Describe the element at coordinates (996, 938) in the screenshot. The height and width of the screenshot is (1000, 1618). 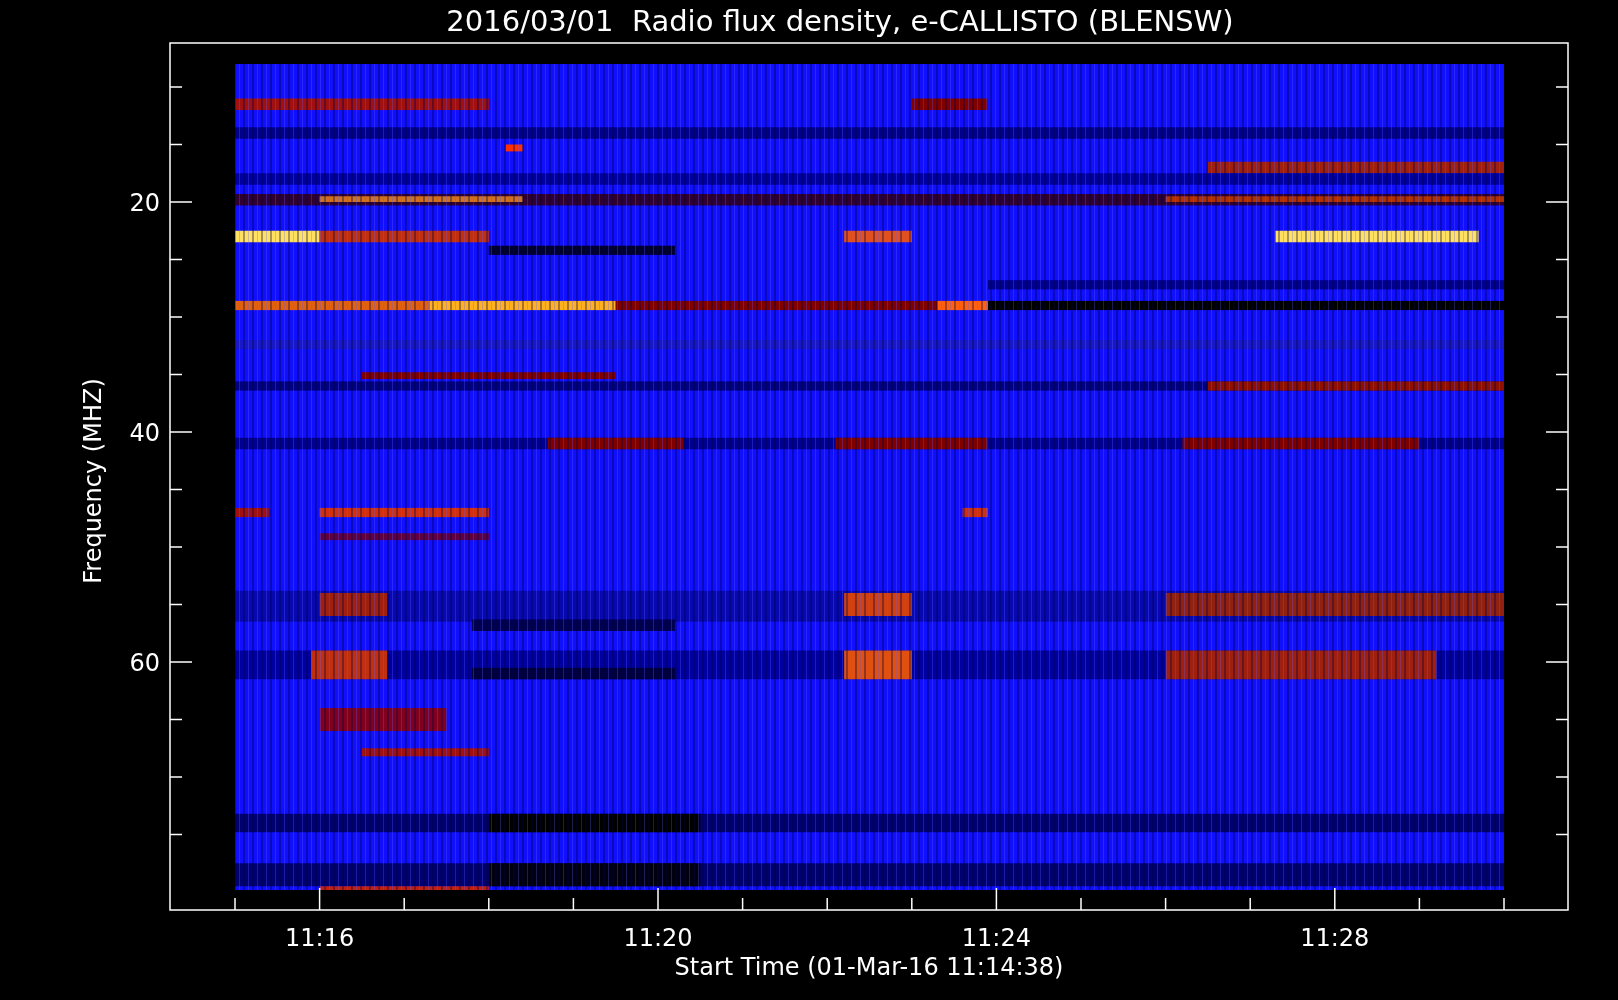
I see `x-tick-label: 11:24` at that location.